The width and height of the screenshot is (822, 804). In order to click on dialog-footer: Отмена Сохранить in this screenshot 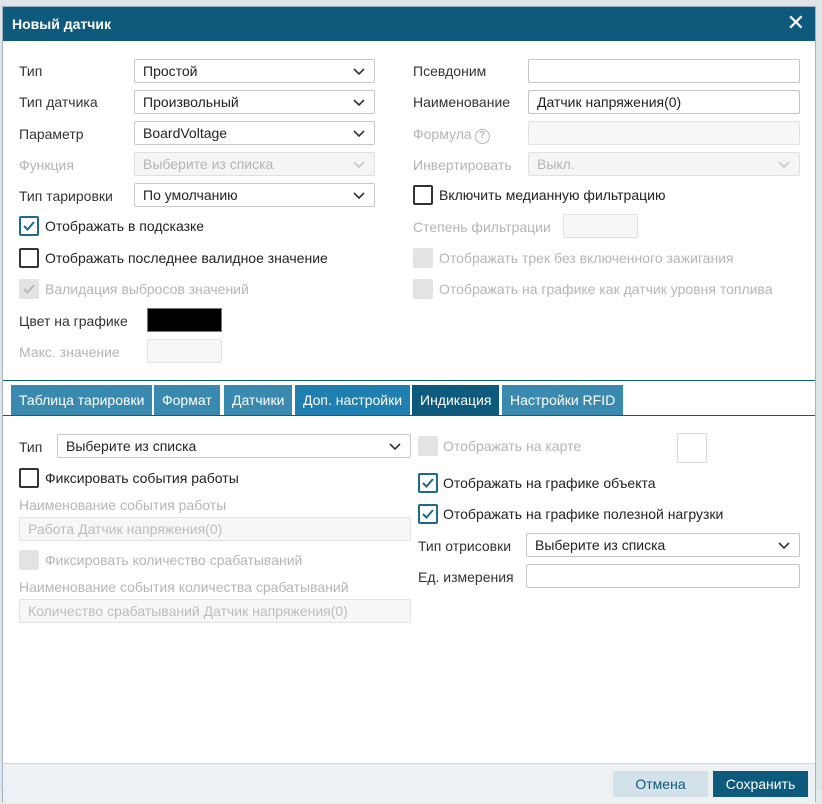, I will do `click(409, 783)`.